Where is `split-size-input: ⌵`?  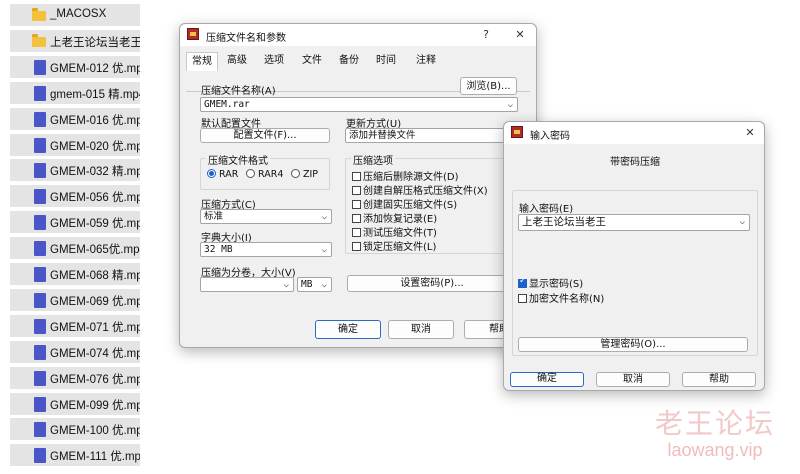 split-size-input: ⌵ is located at coordinates (247, 284).